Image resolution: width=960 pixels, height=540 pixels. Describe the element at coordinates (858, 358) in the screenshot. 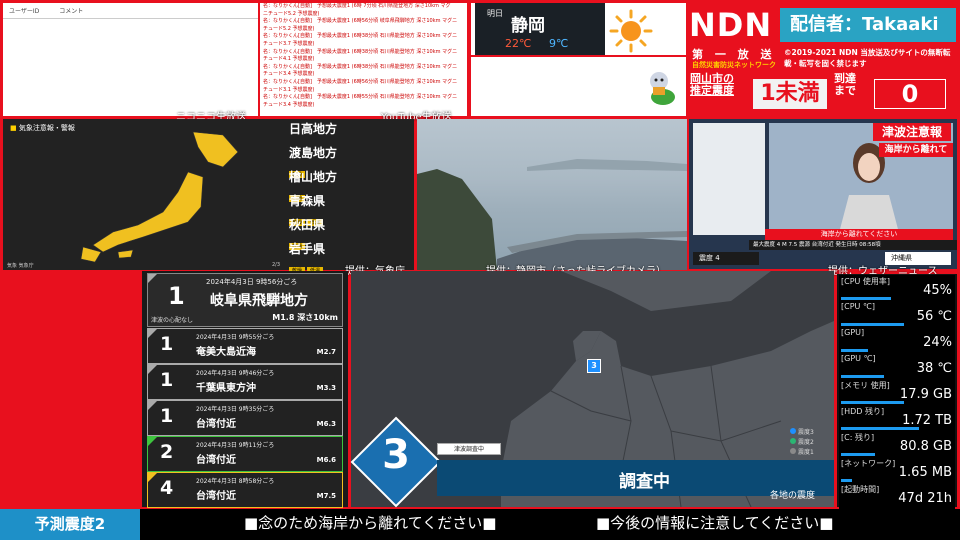

I see `system-stat-label: [GPU ℃]` at that location.